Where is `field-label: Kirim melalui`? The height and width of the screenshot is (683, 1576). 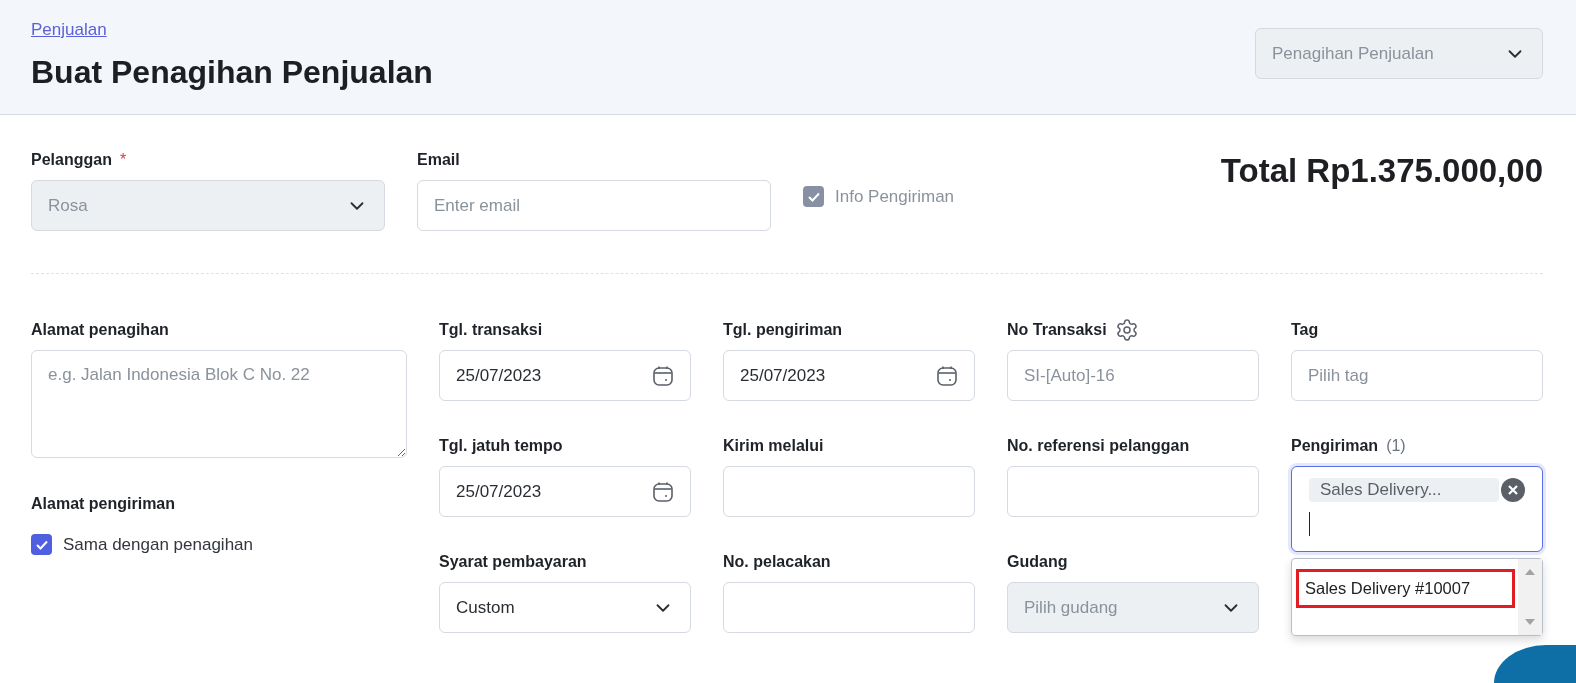
field-label: Kirim melalui is located at coordinates (773, 446).